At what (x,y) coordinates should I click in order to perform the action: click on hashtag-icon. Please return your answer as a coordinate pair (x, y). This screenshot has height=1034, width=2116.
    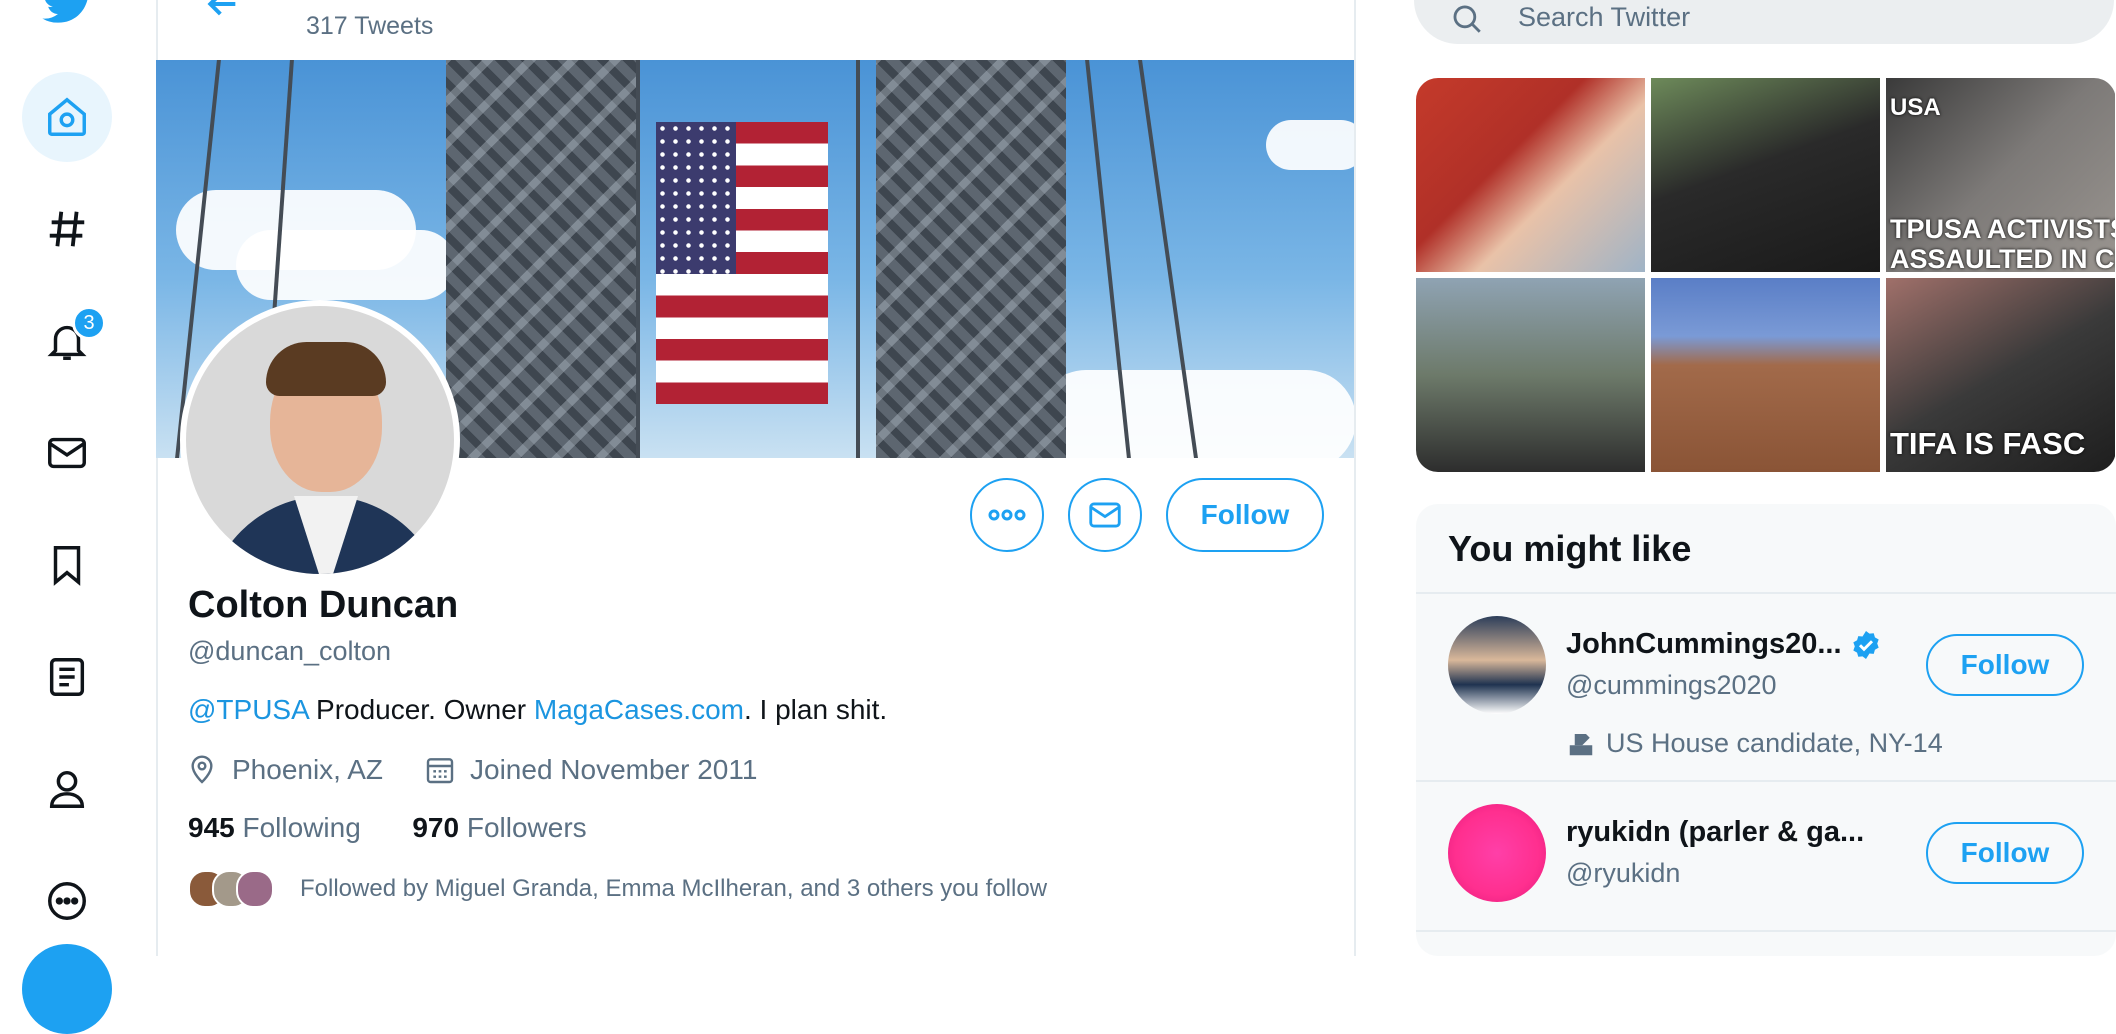
    Looking at the image, I should click on (67, 229).